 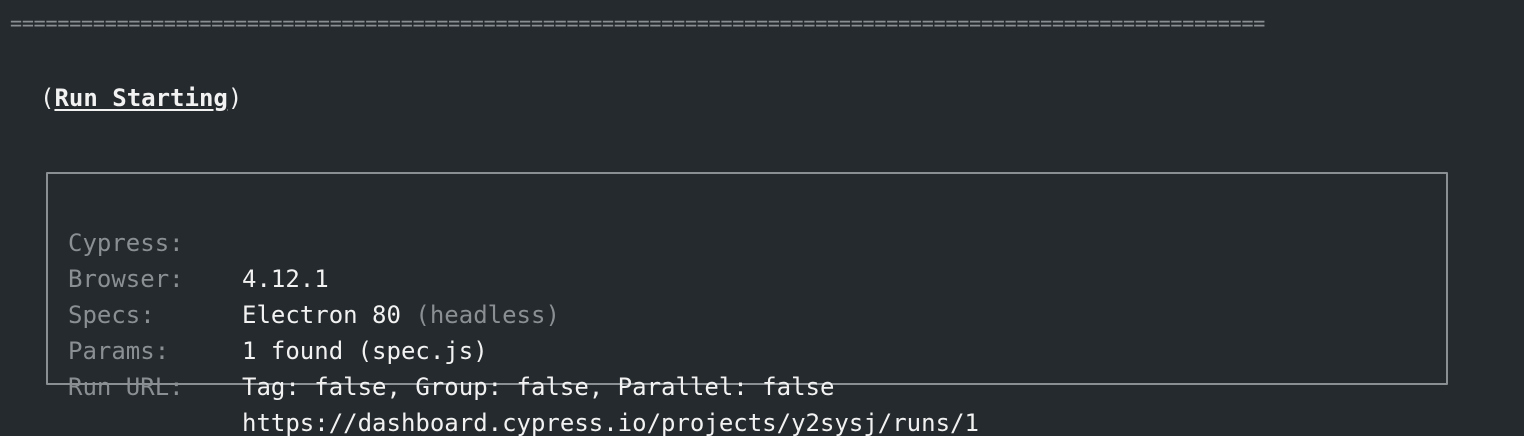 I want to click on run-starting-heading: (Run Starting), so click(x=141, y=98).